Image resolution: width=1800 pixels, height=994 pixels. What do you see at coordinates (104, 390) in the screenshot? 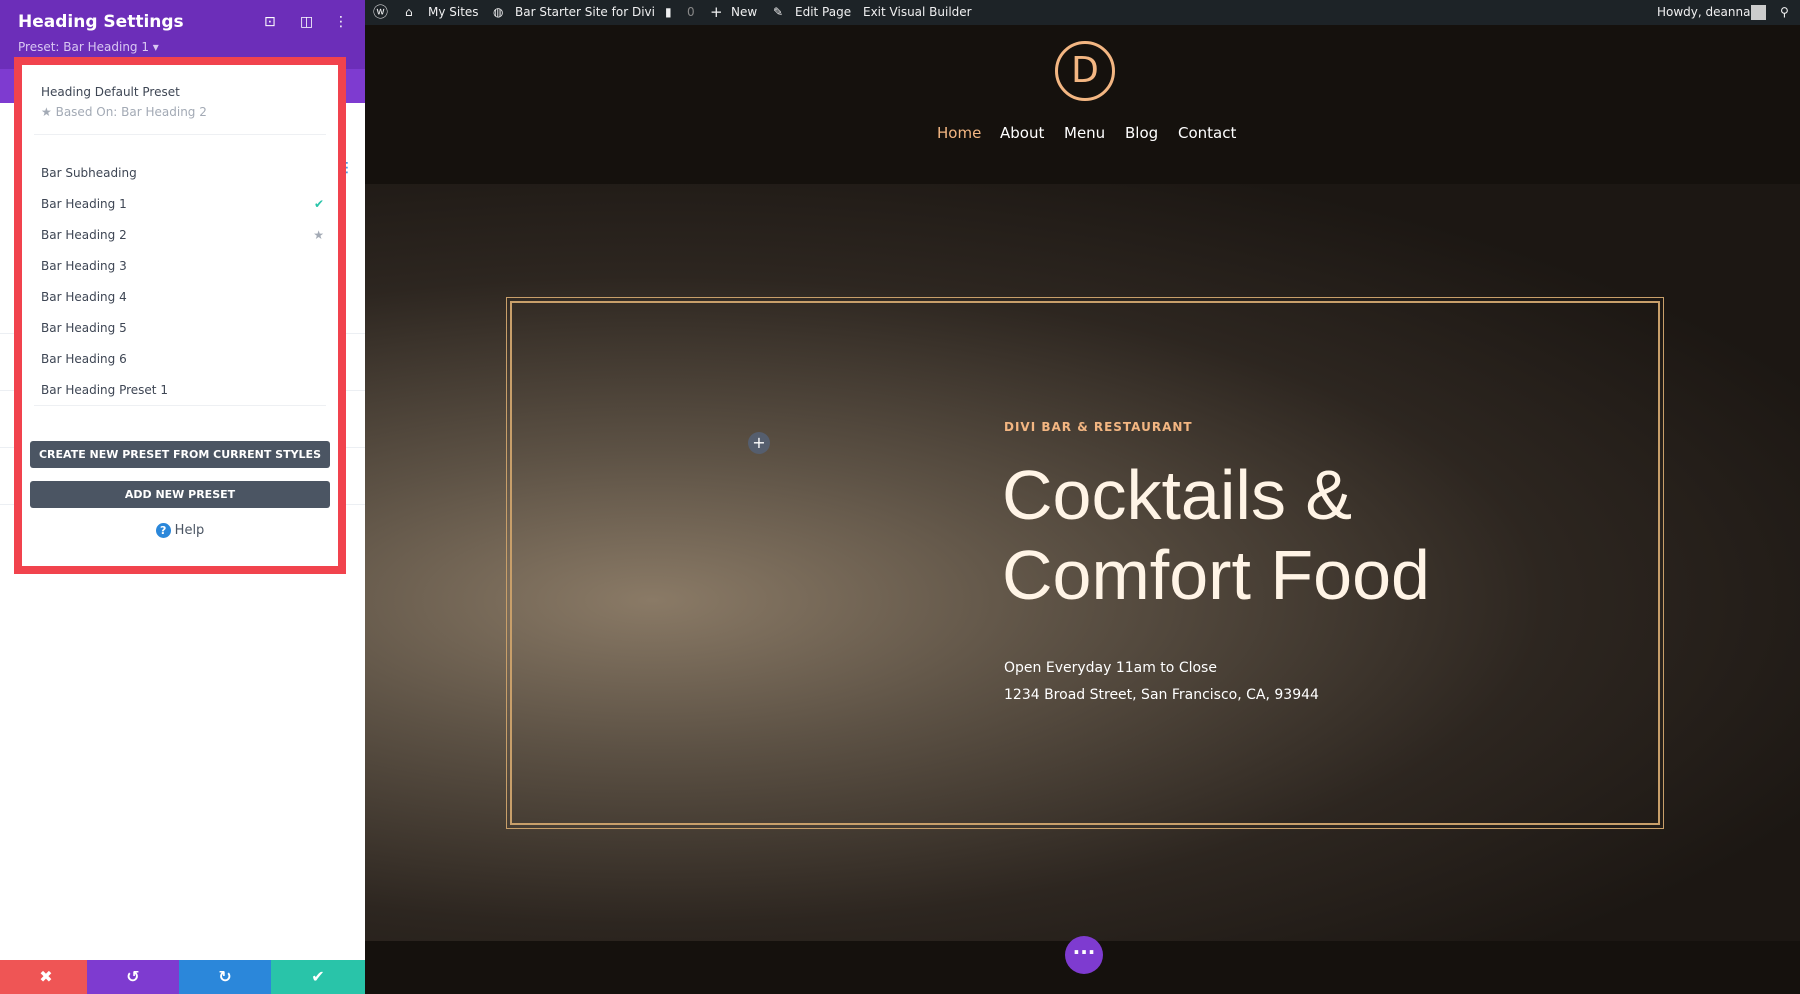
I see `preset-item-label: Bar Heading Preset 1` at bounding box center [104, 390].